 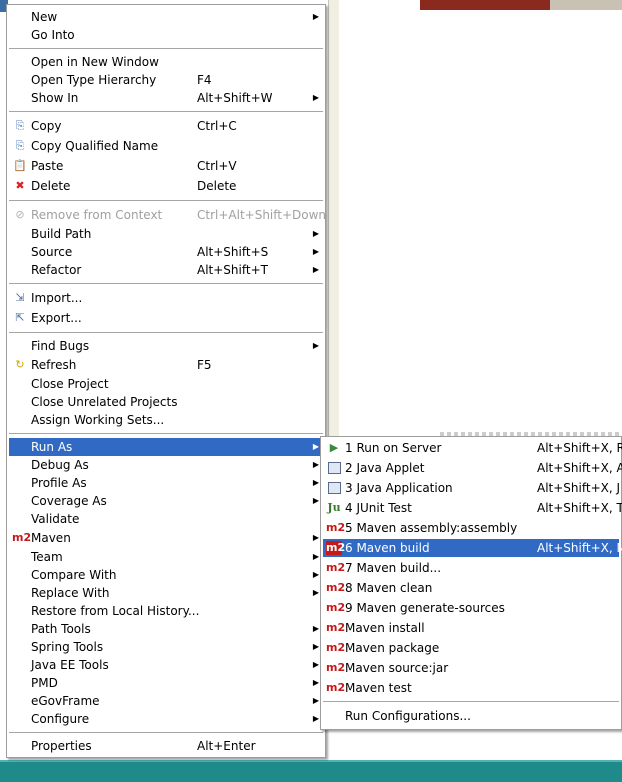 What do you see at coordinates (20, 297) in the screenshot?
I see `import-icon: ⇲` at bounding box center [20, 297].